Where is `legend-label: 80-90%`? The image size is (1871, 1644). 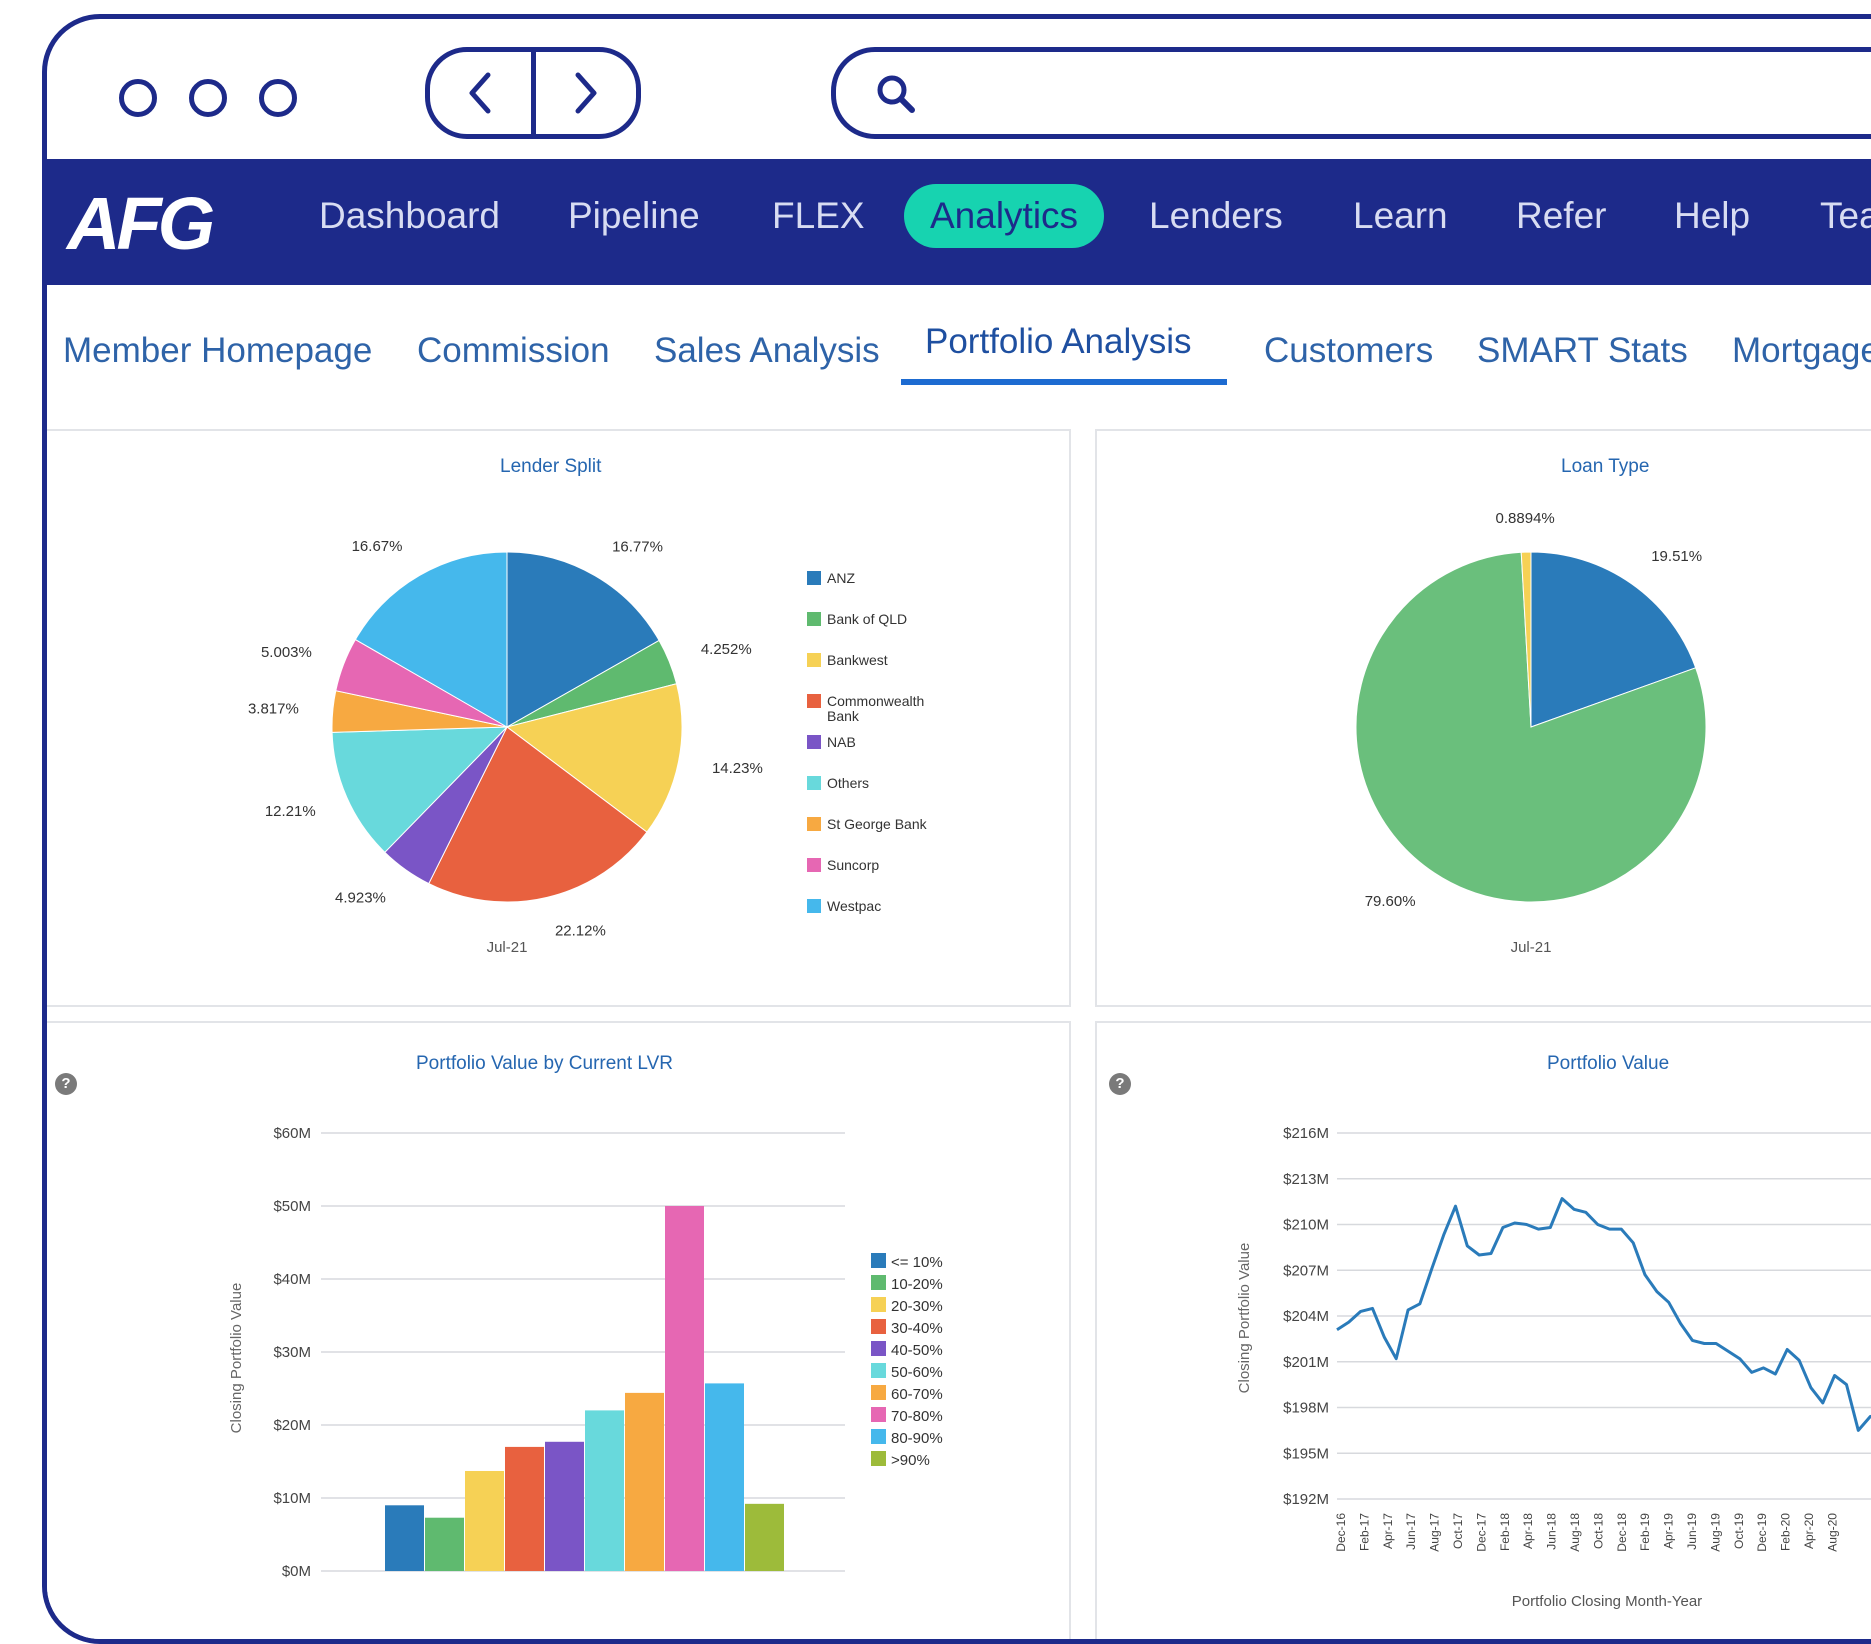 legend-label: 80-90% is located at coordinates (917, 1438).